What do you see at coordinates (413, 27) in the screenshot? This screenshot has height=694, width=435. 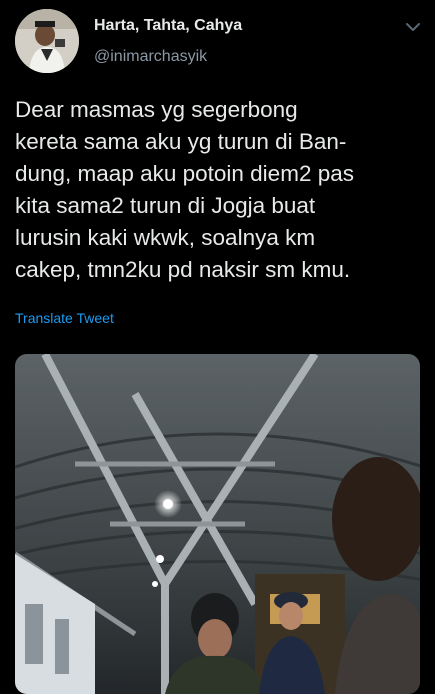 I see `chevron-down-icon` at bounding box center [413, 27].